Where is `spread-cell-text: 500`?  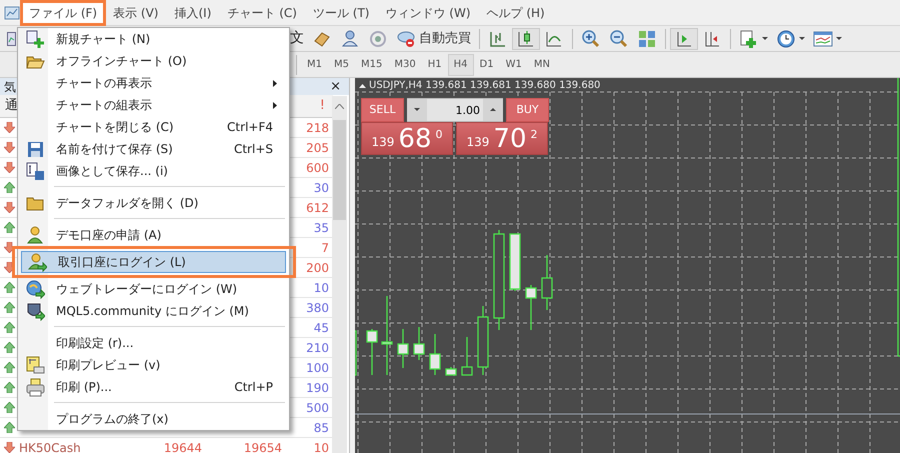
spread-cell-text: 500 is located at coordinates (317, 408).